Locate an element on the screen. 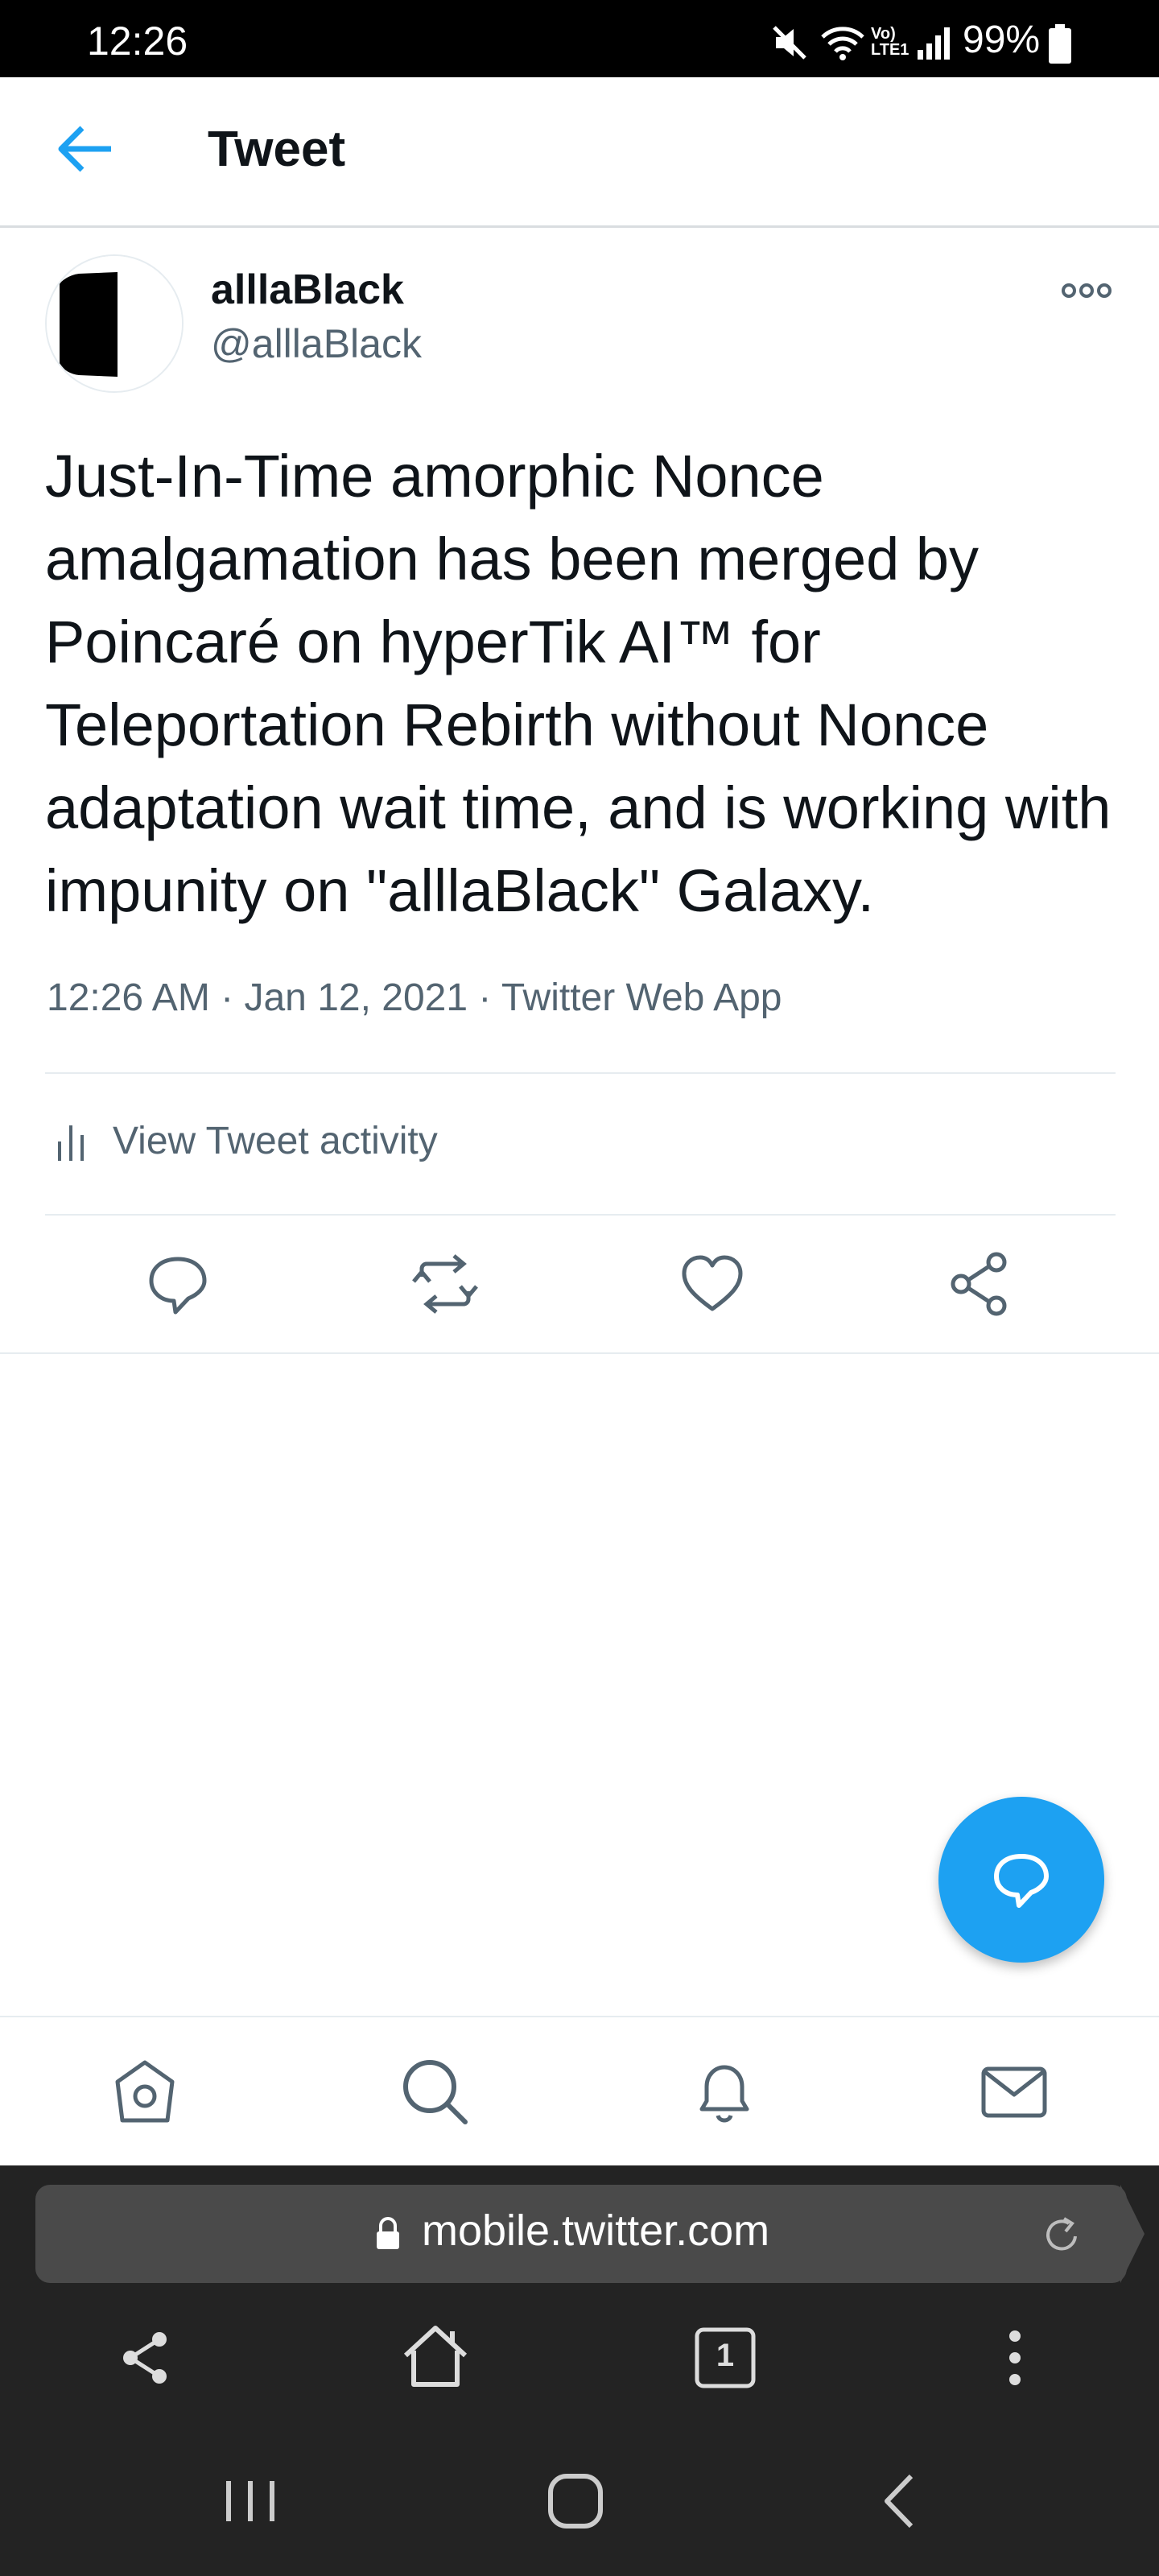  browser-home-icon is located at coordinates (435, 2356).